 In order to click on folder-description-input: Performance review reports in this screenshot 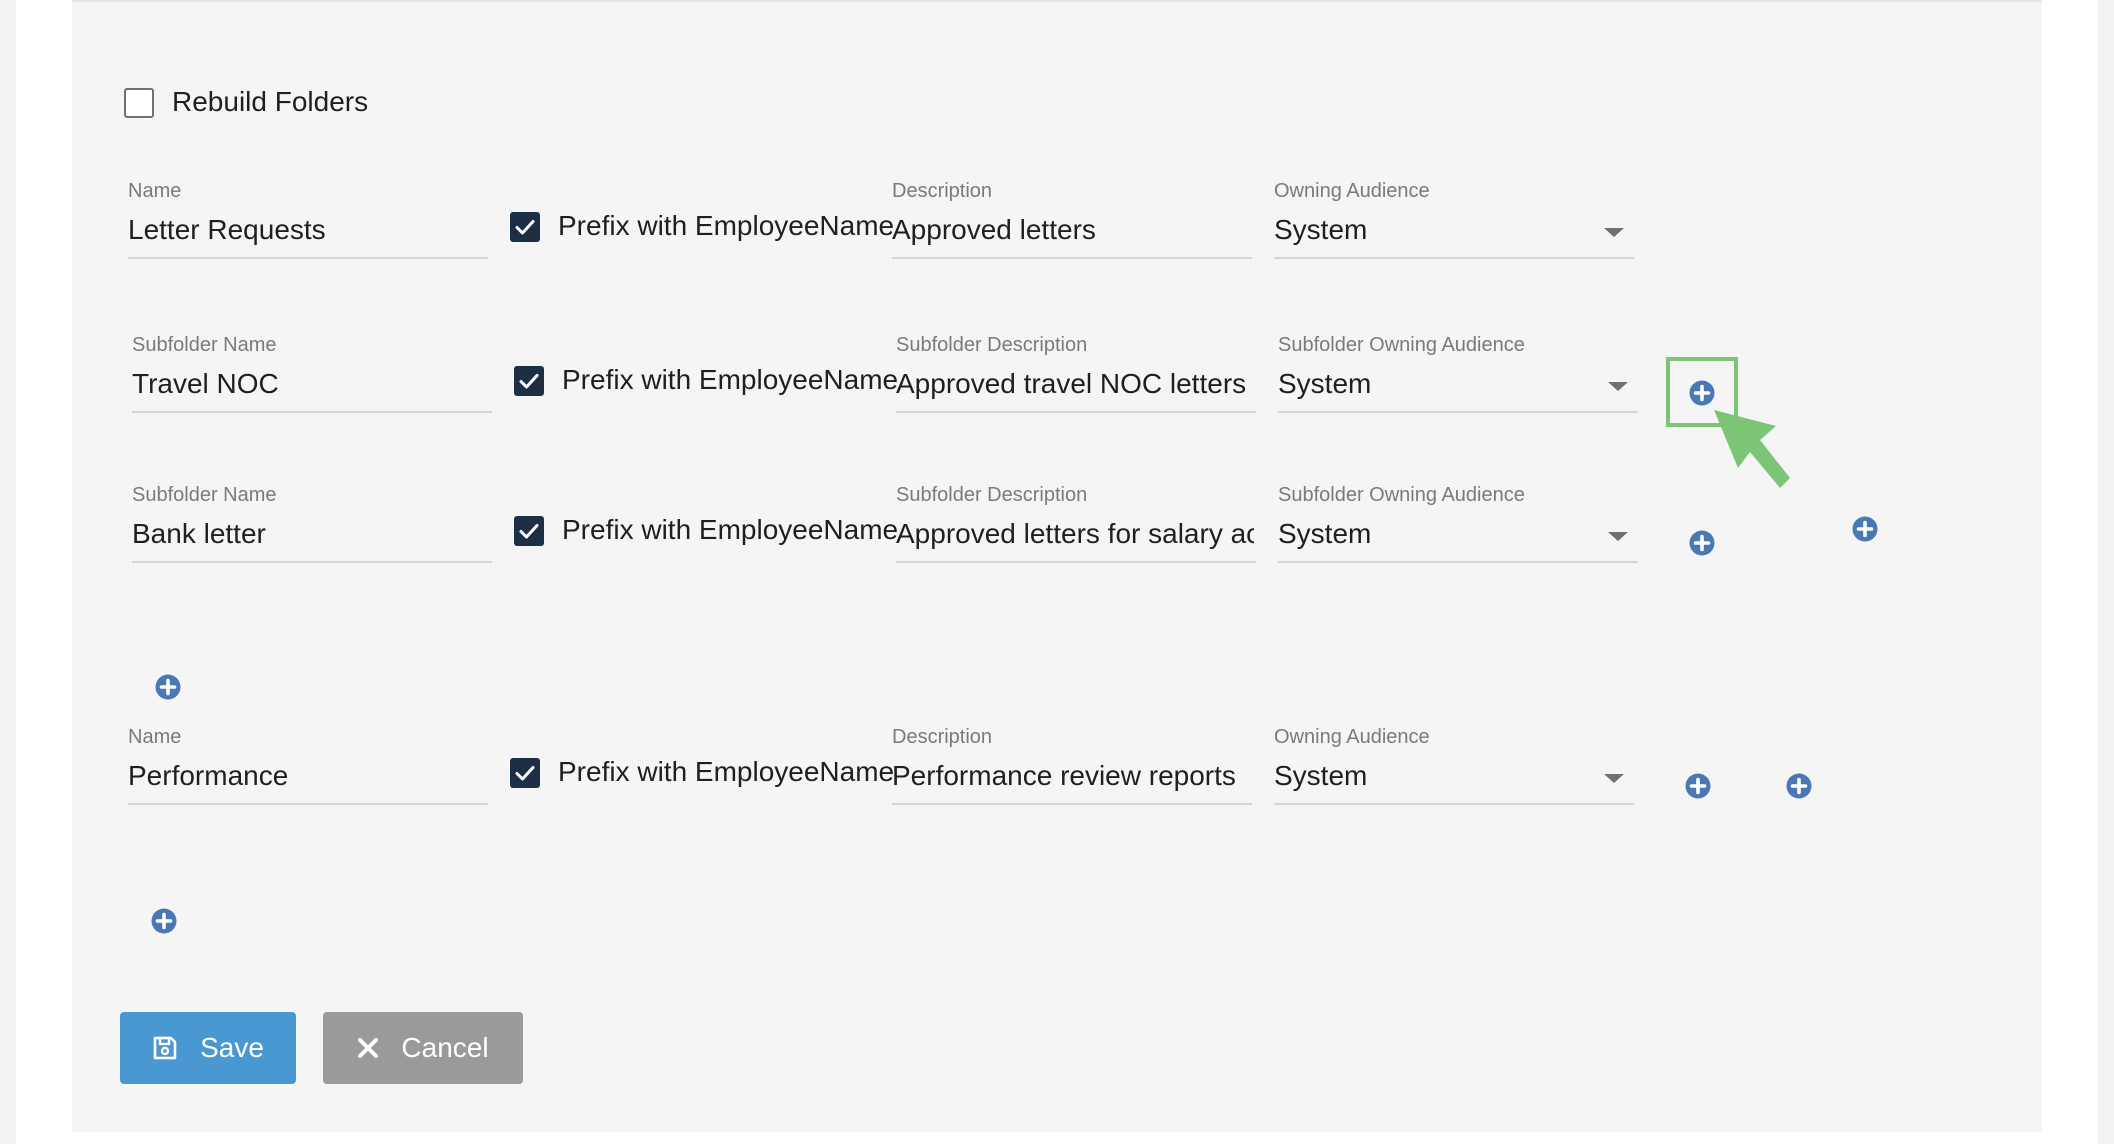, I will do `click(1071, 776)`.